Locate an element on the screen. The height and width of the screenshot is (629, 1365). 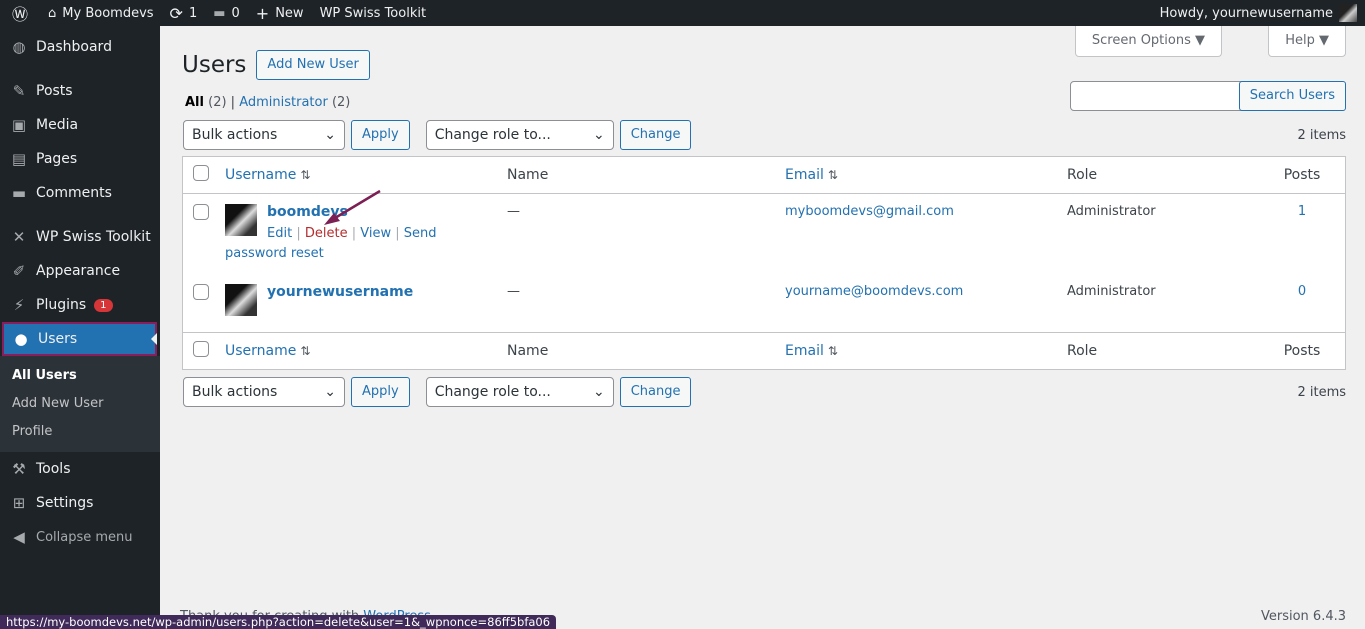
search-users-button: Search Users is located at coordinates (1292, 96).